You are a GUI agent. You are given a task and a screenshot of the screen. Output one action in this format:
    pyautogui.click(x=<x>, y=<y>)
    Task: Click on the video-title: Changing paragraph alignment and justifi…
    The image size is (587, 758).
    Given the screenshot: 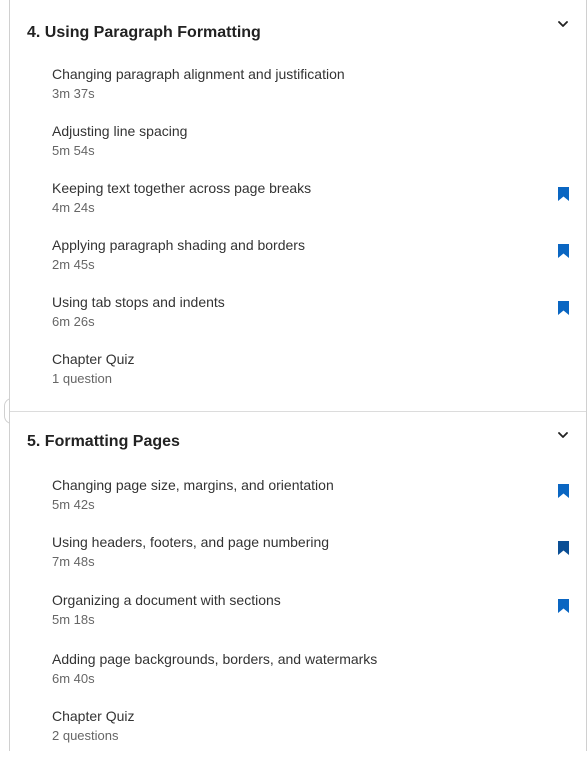 What is the action you would take?
    pyautogui.click(x=198, y=74)
    